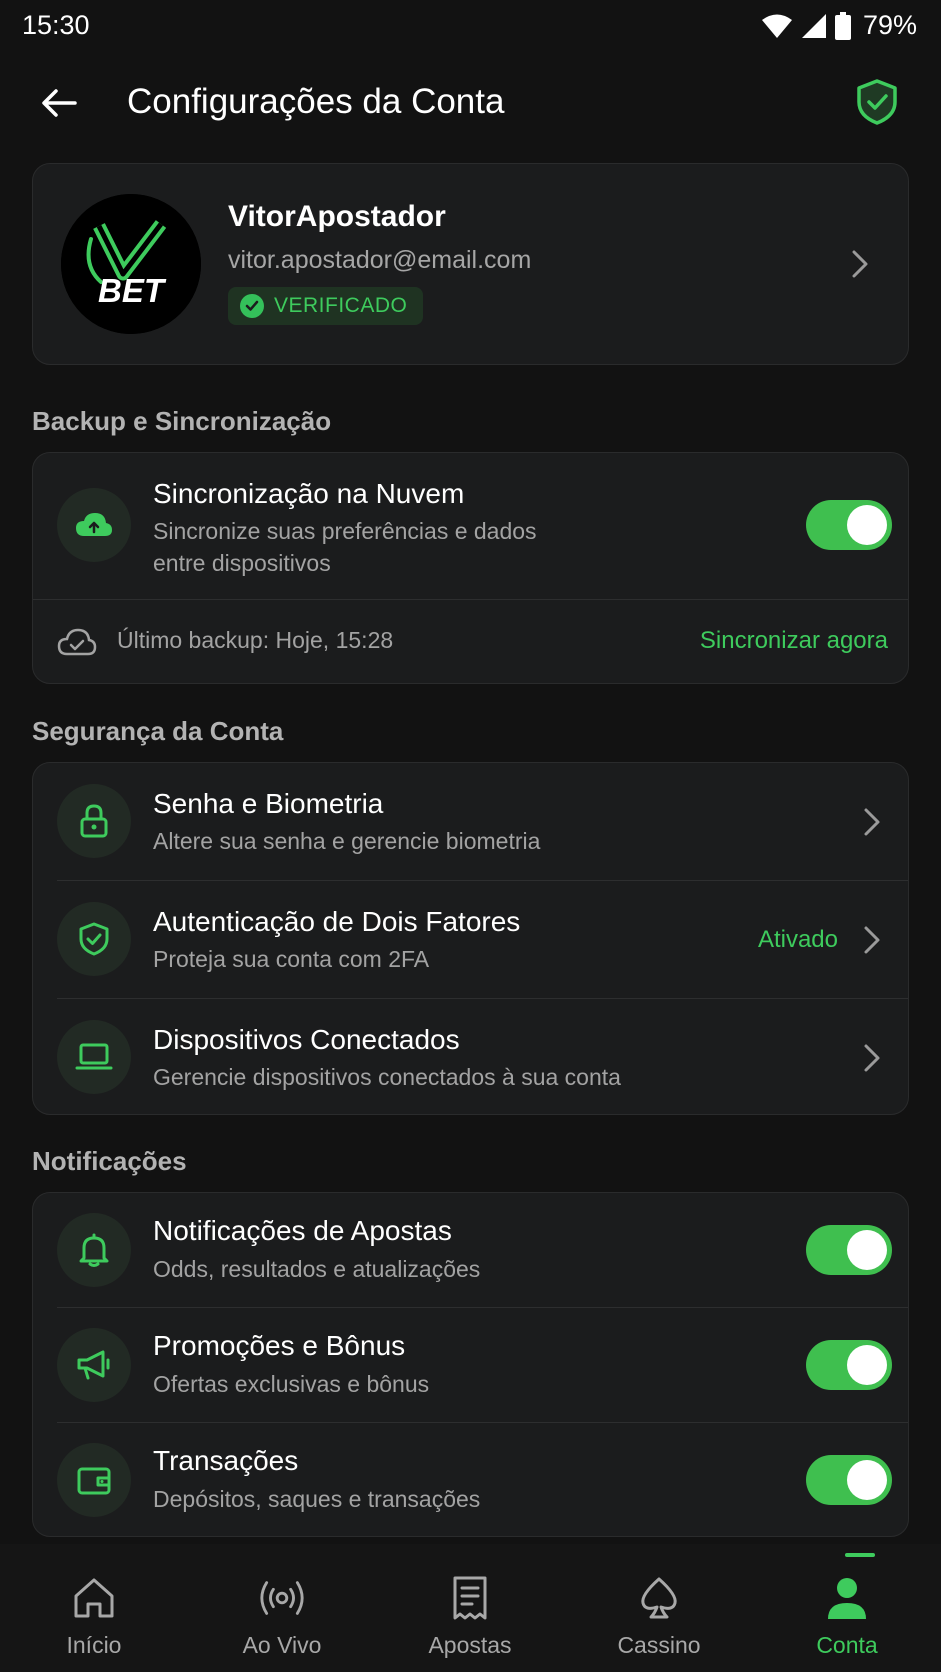 The width and height of the screenshot is (941, 1672). What do you see at coordinates (316, 101) in the screenshot?
I see `page-title: Configurações da Conta` at bounding box center [316, 101].